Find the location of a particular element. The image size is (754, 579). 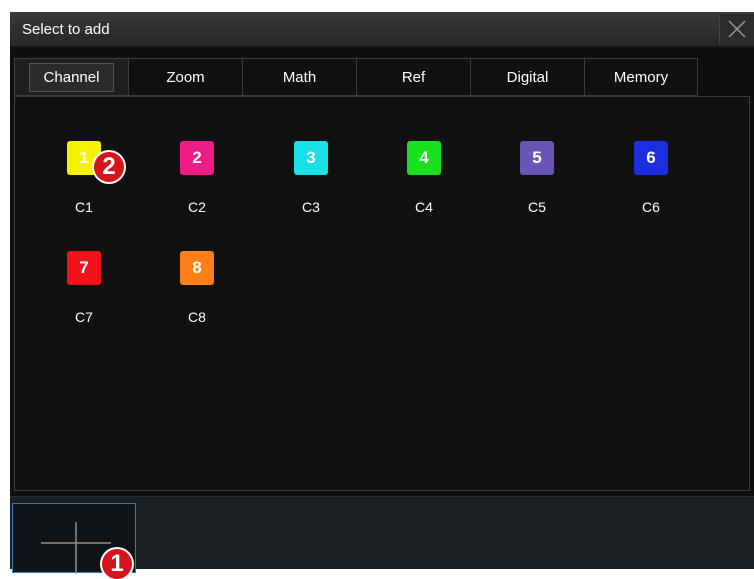

channel-label: C8 is located at coordinates (197, 317).